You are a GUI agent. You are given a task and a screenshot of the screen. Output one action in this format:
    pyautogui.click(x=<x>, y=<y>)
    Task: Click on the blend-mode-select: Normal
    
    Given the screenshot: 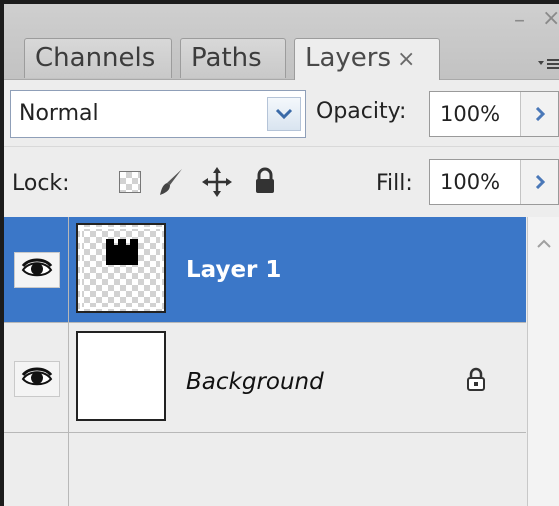 What is the action you would take?
    pyautogui.click(x=158, y=114)
    